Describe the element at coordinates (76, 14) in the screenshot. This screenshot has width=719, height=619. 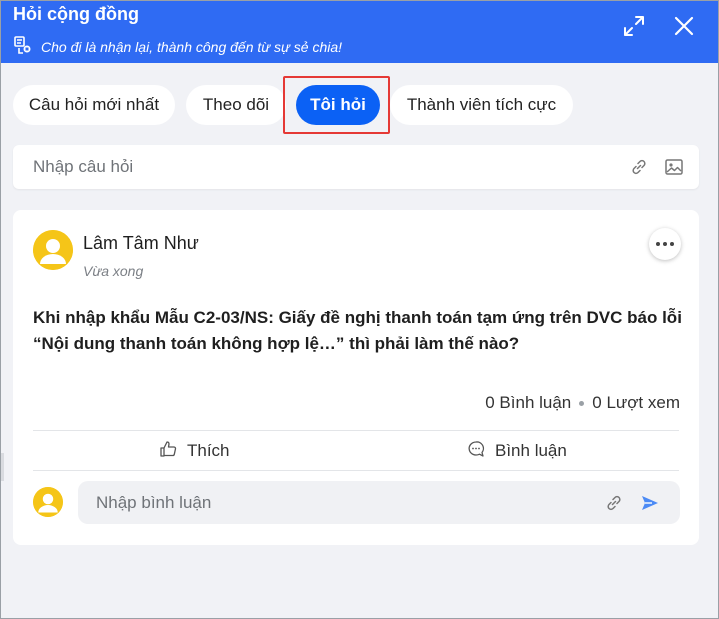
I see `header-title: Hỏi cộng đồng` at that location.